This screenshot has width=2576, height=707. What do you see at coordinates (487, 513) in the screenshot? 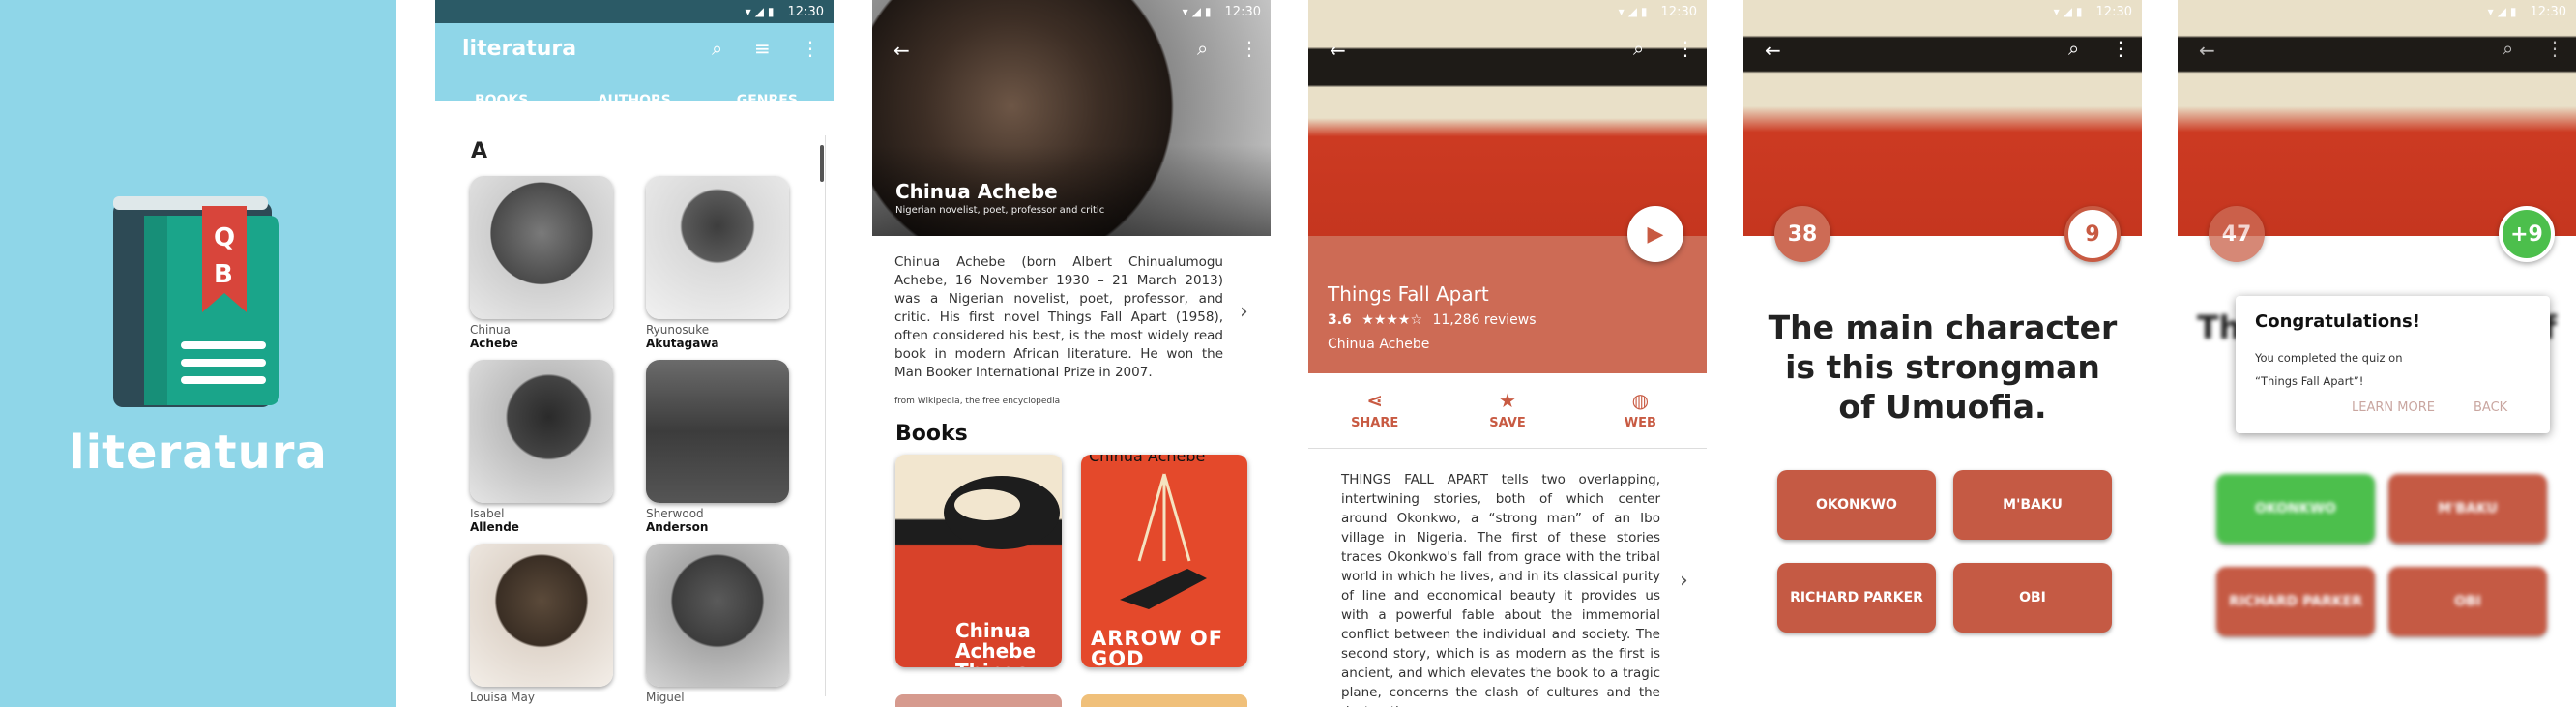
I see `author-first-name: Isabel` at bounding box center [487, 513].